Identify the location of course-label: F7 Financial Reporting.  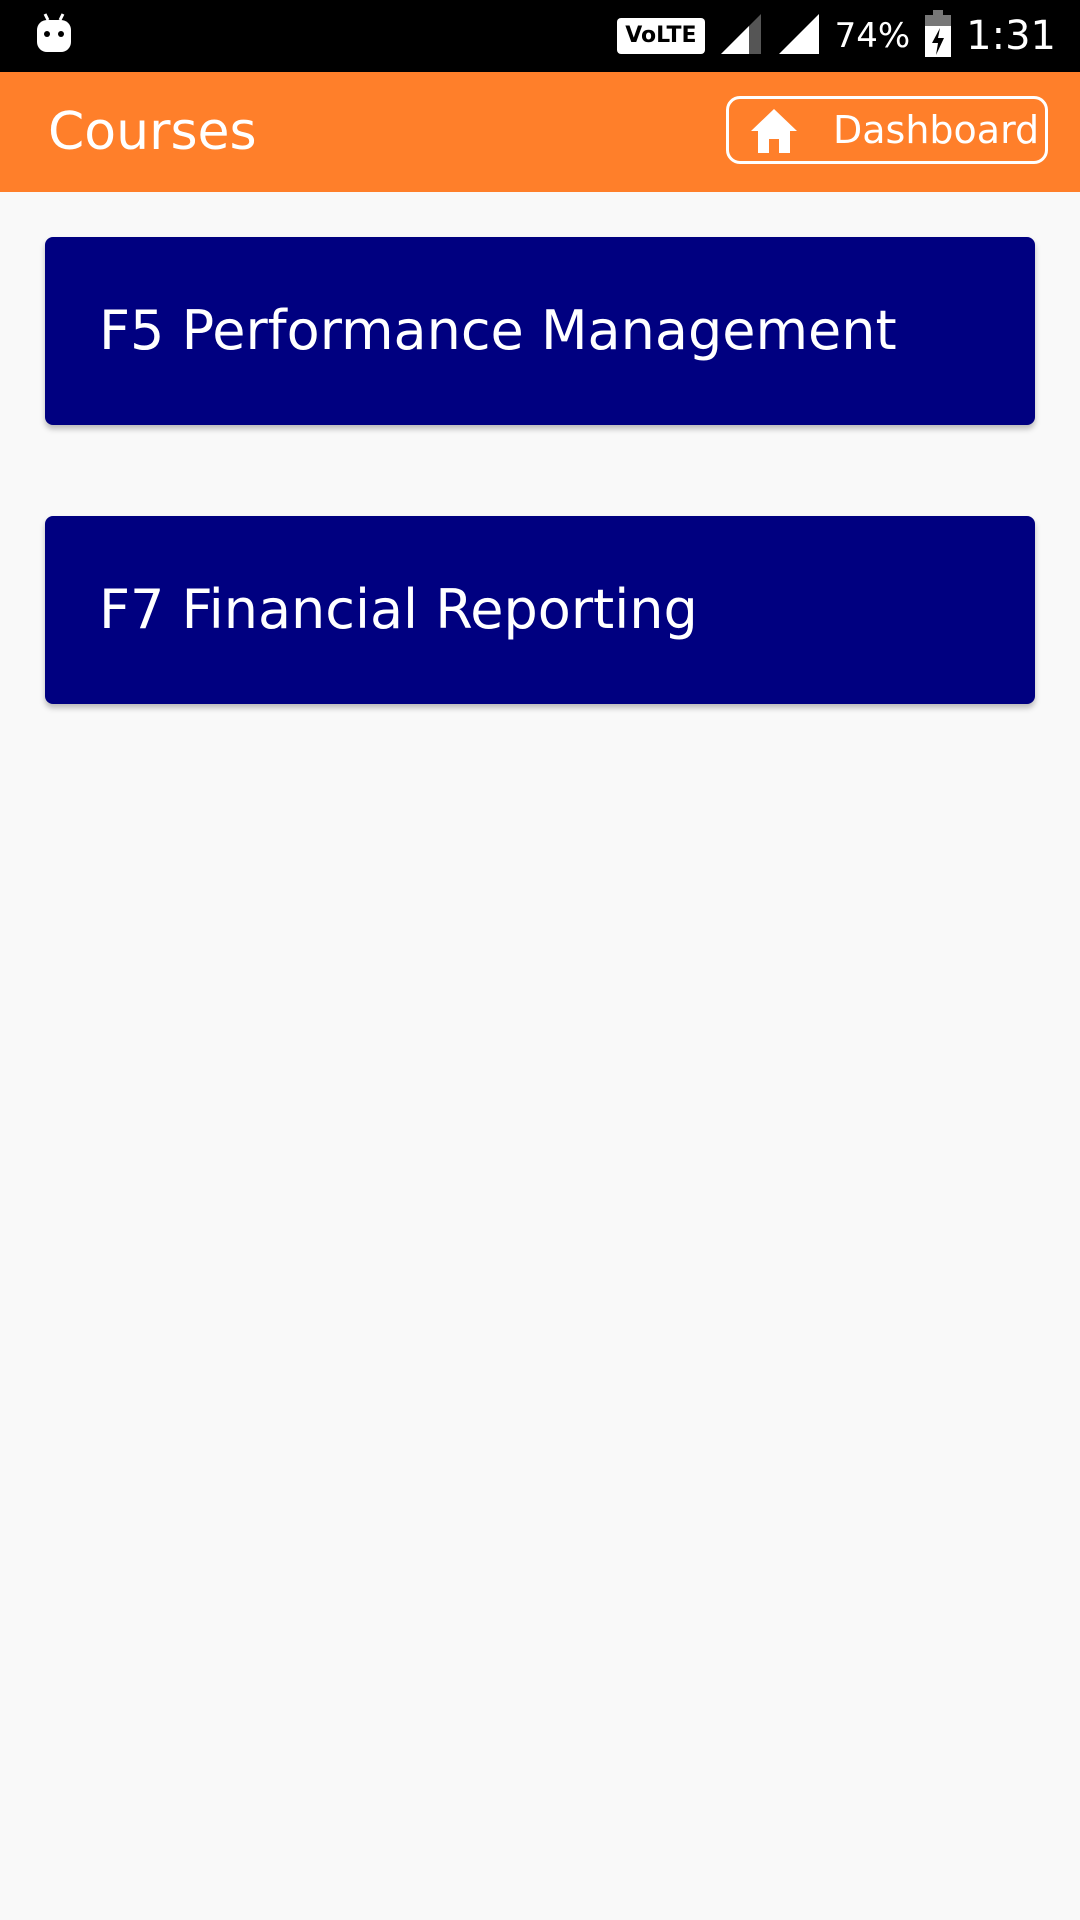
(398, 609).